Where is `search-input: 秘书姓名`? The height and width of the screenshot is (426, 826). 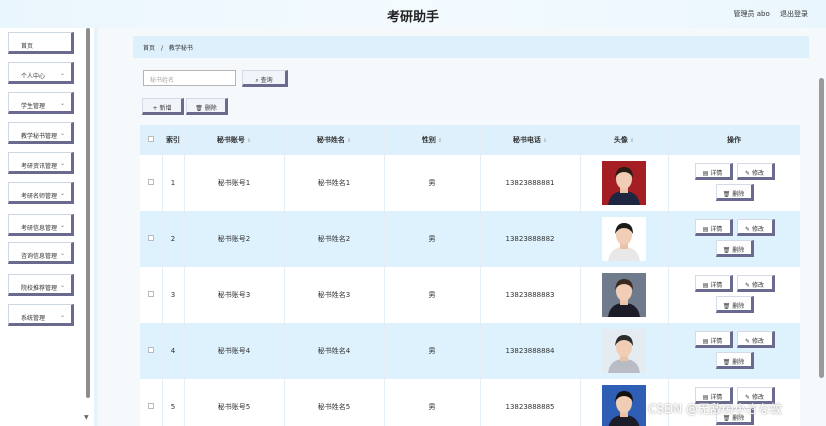 search-input: 秘书姓名 is located at coordinates (189, 78).